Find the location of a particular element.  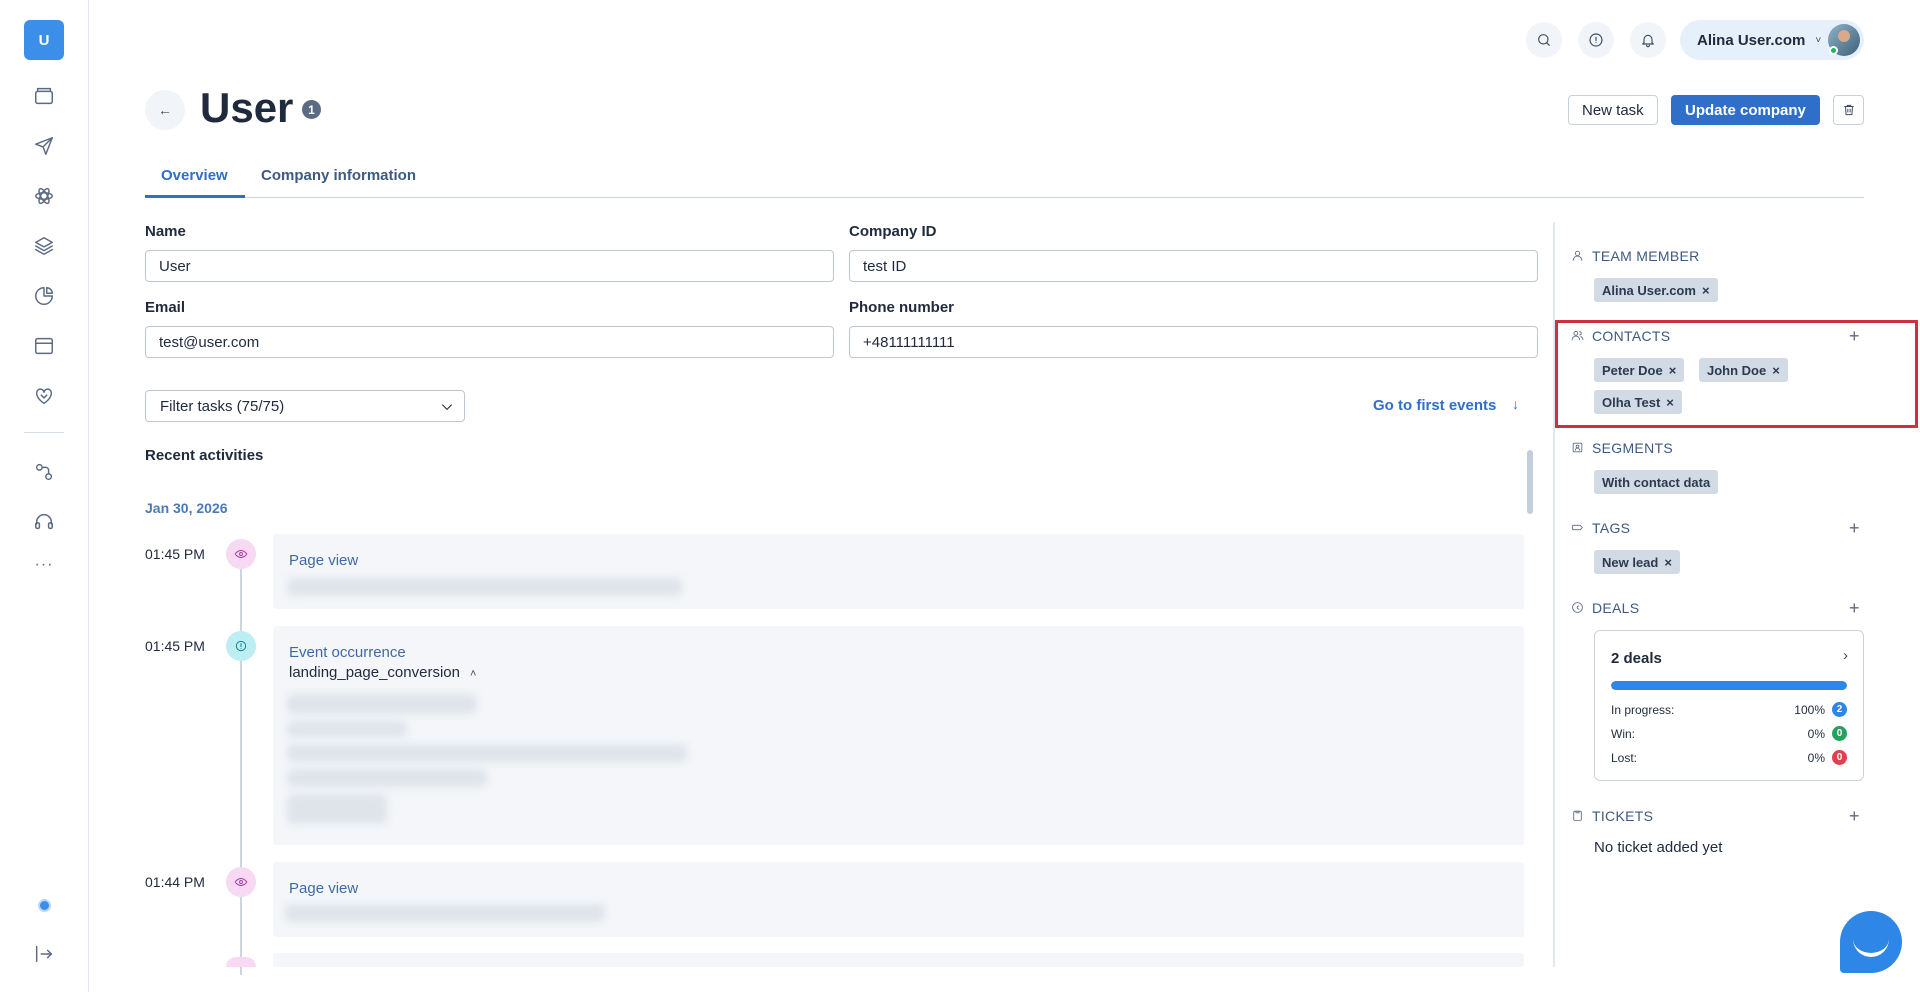

atom-icon is located at coordinates (44, 196).